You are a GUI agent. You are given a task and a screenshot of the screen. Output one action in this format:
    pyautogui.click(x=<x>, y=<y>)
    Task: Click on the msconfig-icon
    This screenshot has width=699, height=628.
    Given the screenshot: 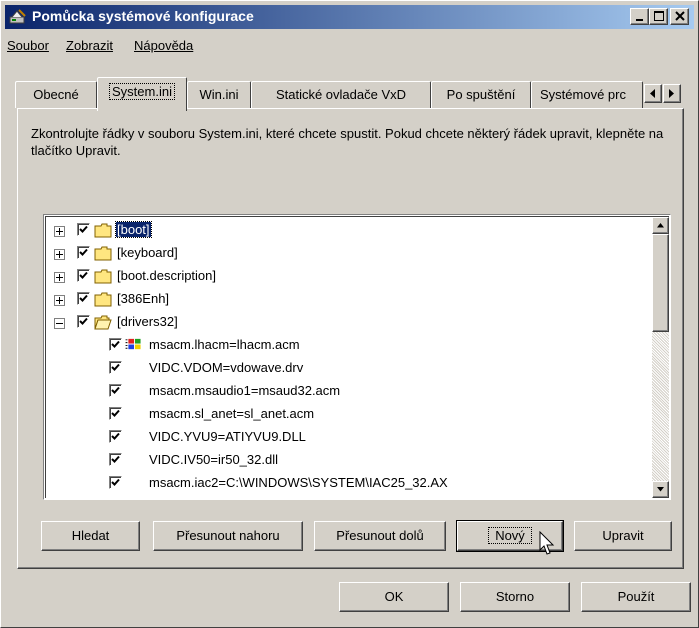 What is the action you would take?
    pyautogui.click(x=17, y=16)
    